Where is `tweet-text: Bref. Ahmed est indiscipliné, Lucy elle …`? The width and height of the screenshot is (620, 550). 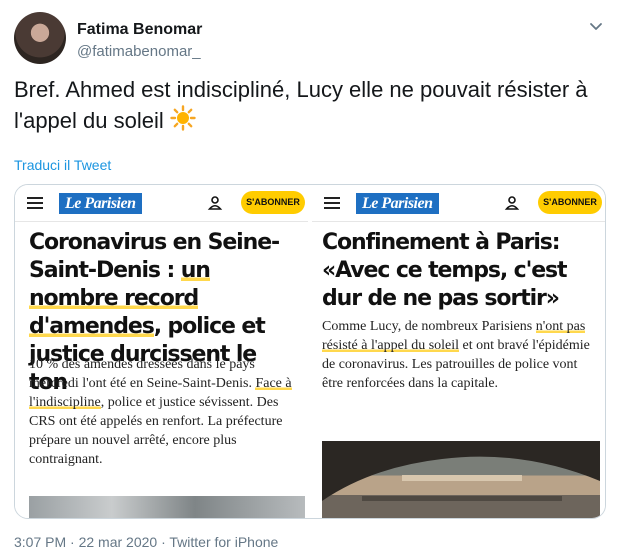
tweet-text: Bref. Ahmed est indiscipliné, Lucy elle … is located at coordinates (310, 105).